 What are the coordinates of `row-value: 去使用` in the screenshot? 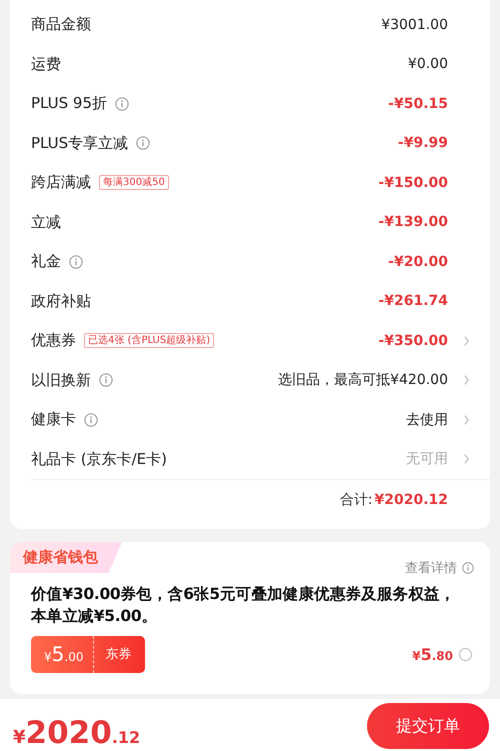 It's located at (427, 419).